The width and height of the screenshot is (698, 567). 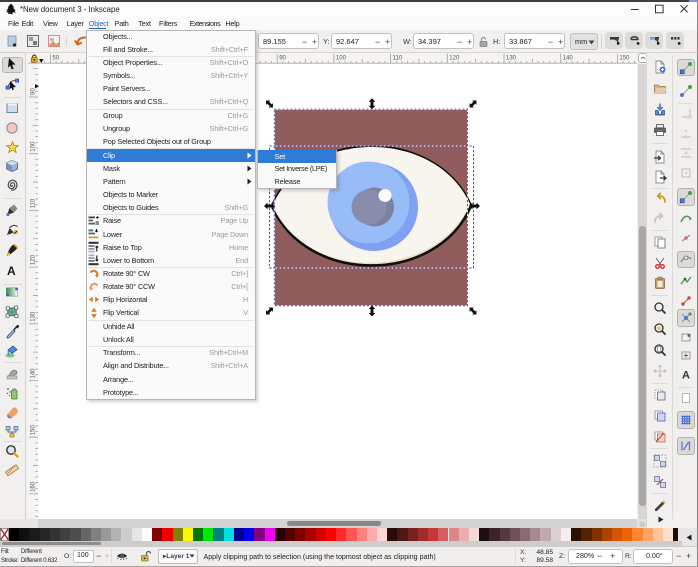 I want to click on svg-text: 90, so click(x=282, y=59).